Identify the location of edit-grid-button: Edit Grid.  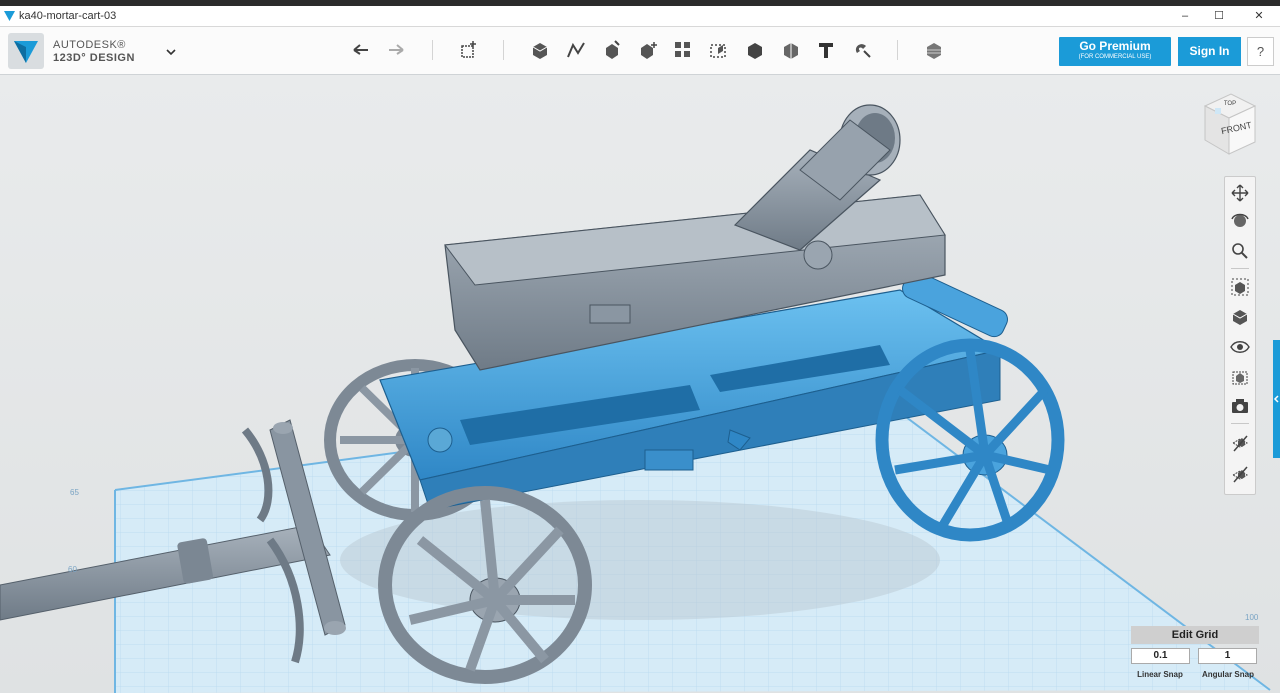
(1195, 635).